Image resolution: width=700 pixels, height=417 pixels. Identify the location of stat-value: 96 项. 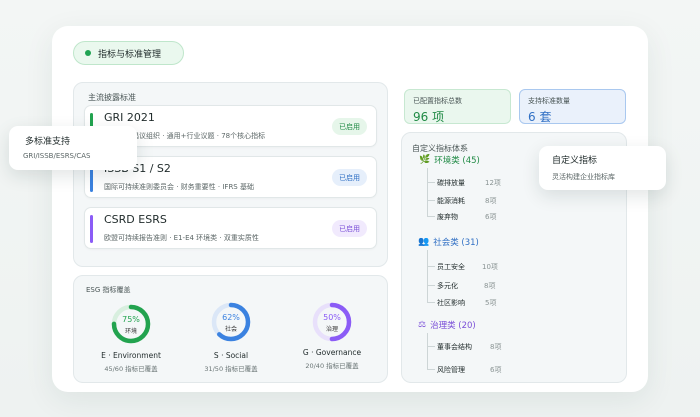
(429, 117).